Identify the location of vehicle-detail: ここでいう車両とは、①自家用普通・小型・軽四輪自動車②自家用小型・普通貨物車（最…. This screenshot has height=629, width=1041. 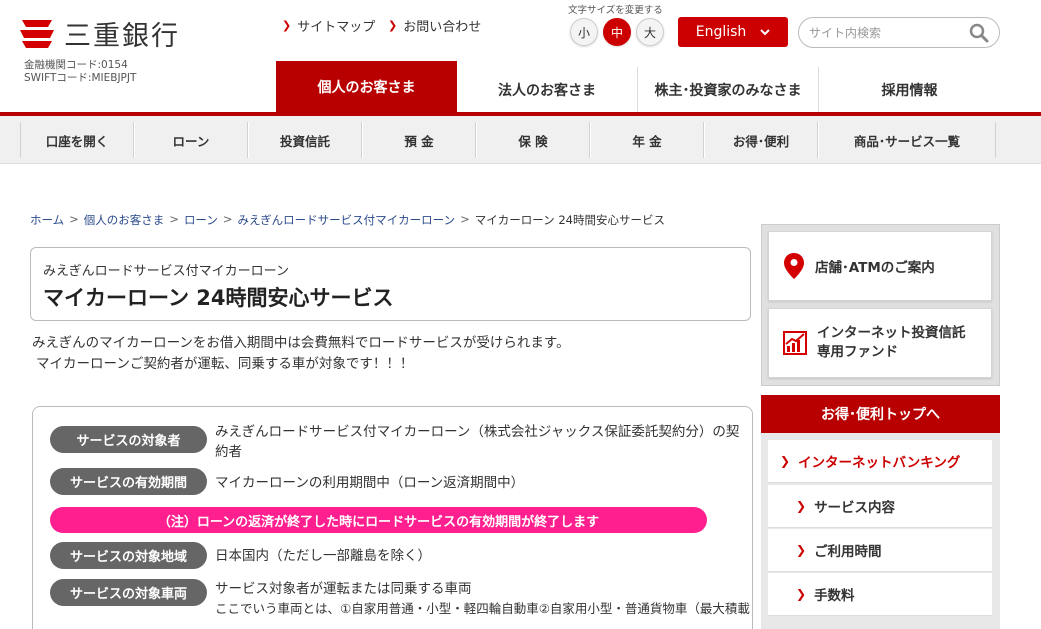
(482, 608).